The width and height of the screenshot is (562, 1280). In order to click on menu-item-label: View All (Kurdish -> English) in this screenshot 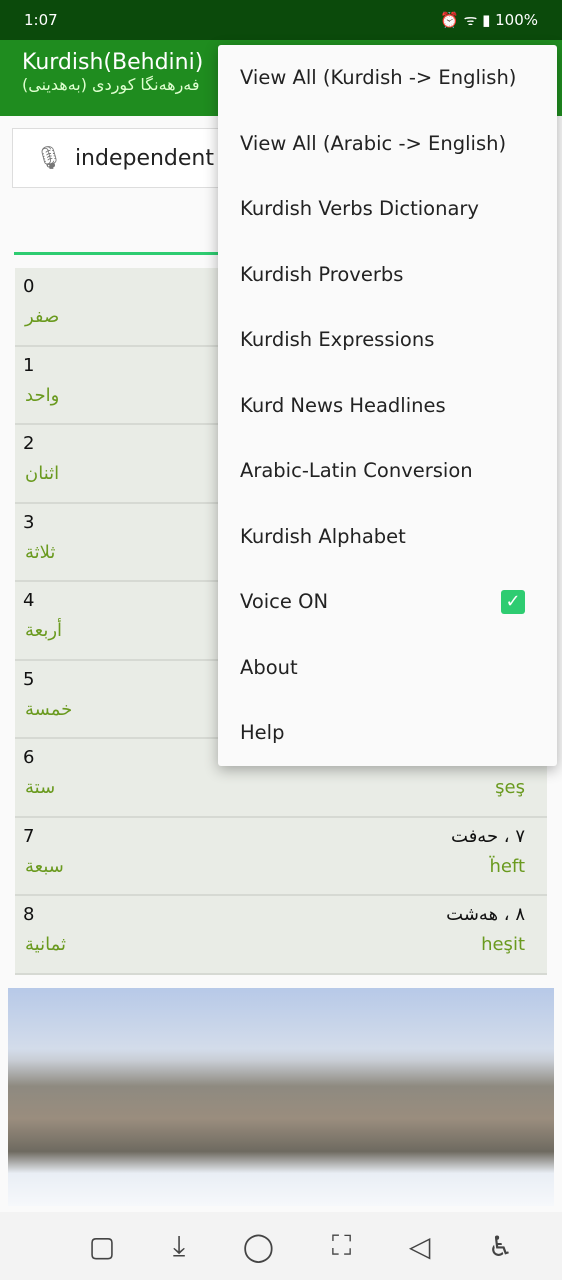, I will do `click(378, 78)`.